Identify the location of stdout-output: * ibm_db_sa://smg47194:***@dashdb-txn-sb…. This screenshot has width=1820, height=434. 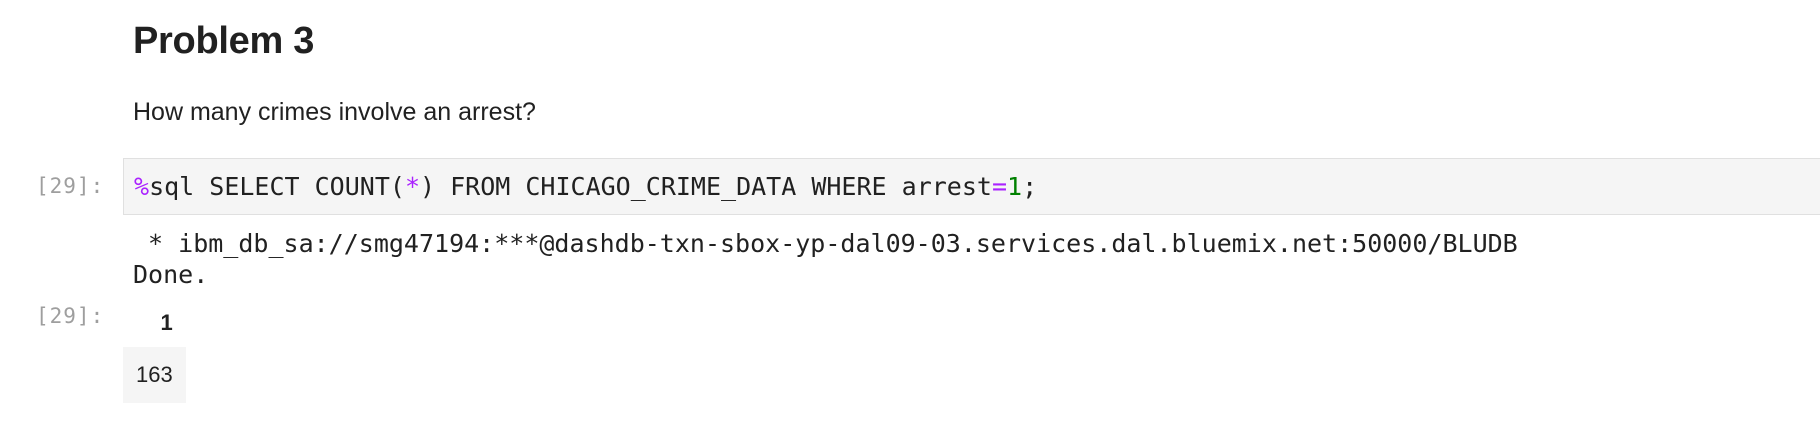
(825, 259).